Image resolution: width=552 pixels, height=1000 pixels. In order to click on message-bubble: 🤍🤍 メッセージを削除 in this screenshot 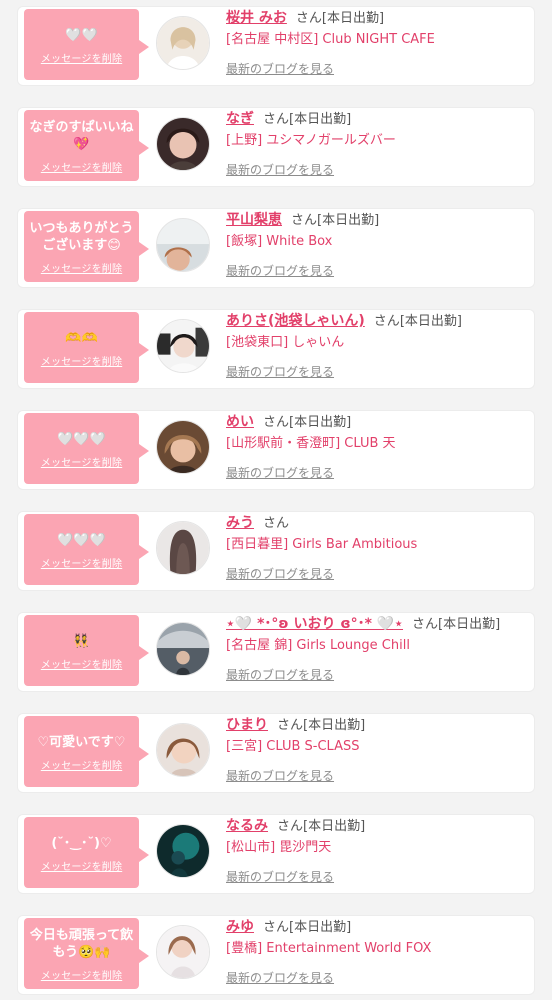, I will do `click(86, 44)`.